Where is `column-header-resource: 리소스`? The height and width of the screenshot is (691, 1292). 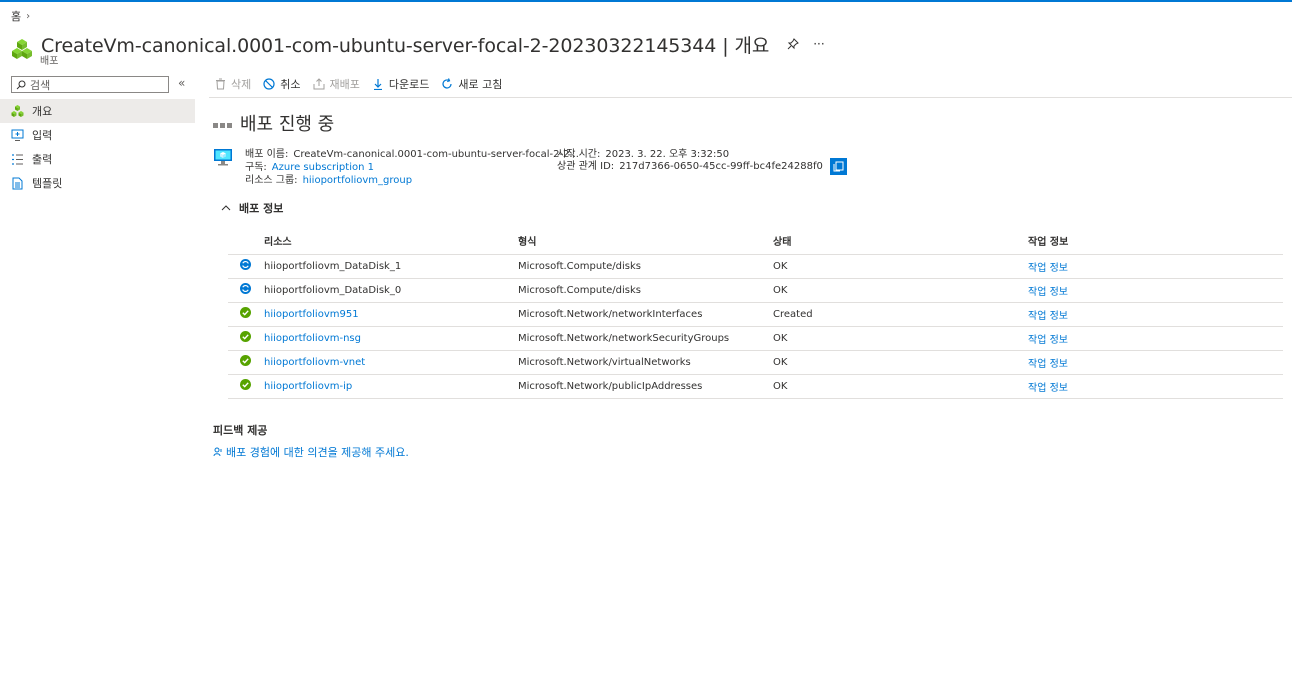 column-header-resource: 리소스 is located at coordinates (391, 241).